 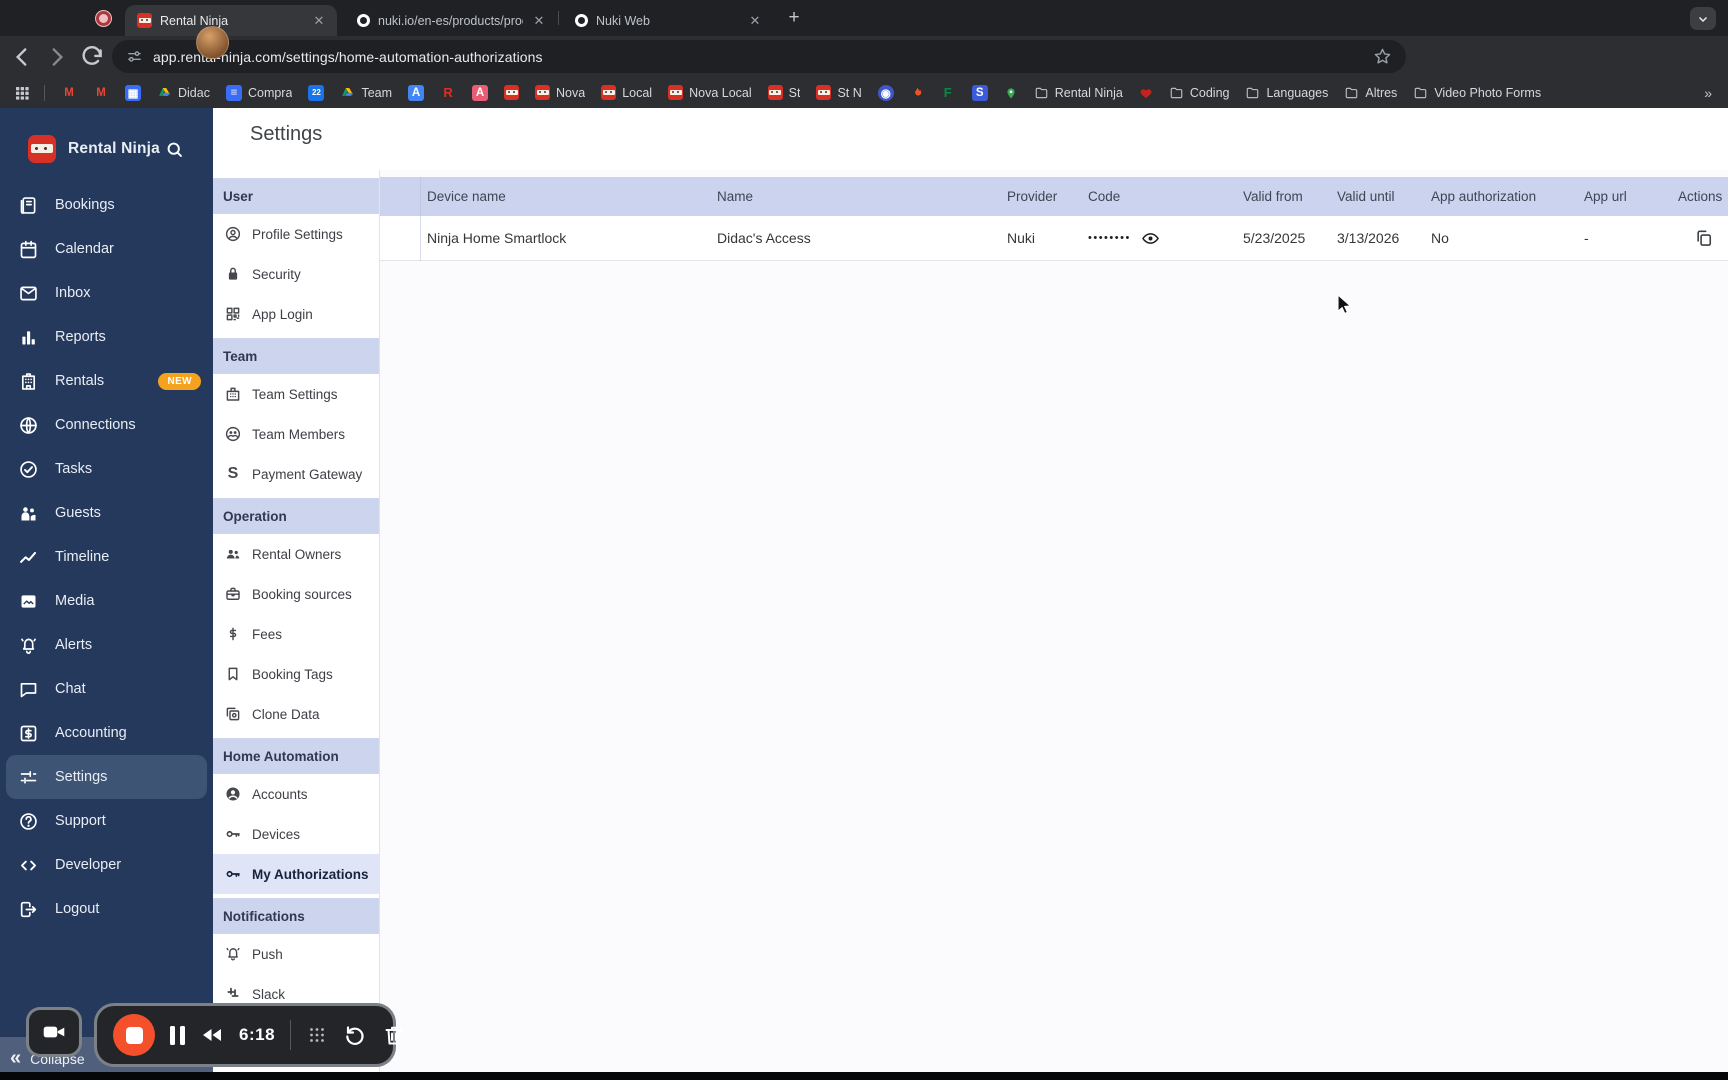 I want to click on sidebar-item-tasks: Tasks, so click(x=106, y=469).